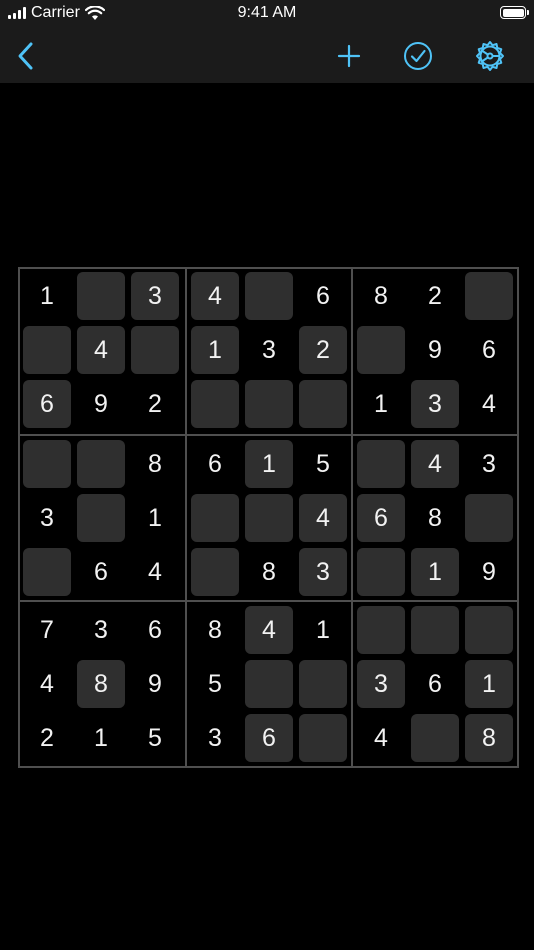  What do you see at coordinates (381, 630) in the screenshot?
I see `sudoku-cell-r7c7` at bounding box center [381, 630].